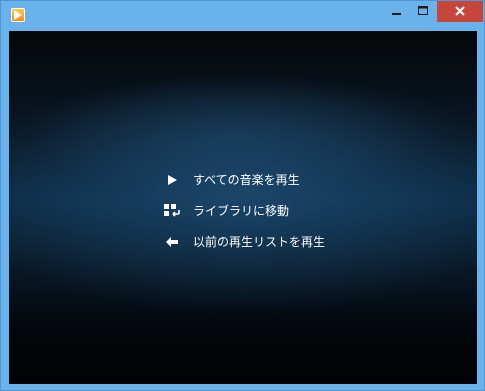  I want to click on close-button, so click(460, 11).